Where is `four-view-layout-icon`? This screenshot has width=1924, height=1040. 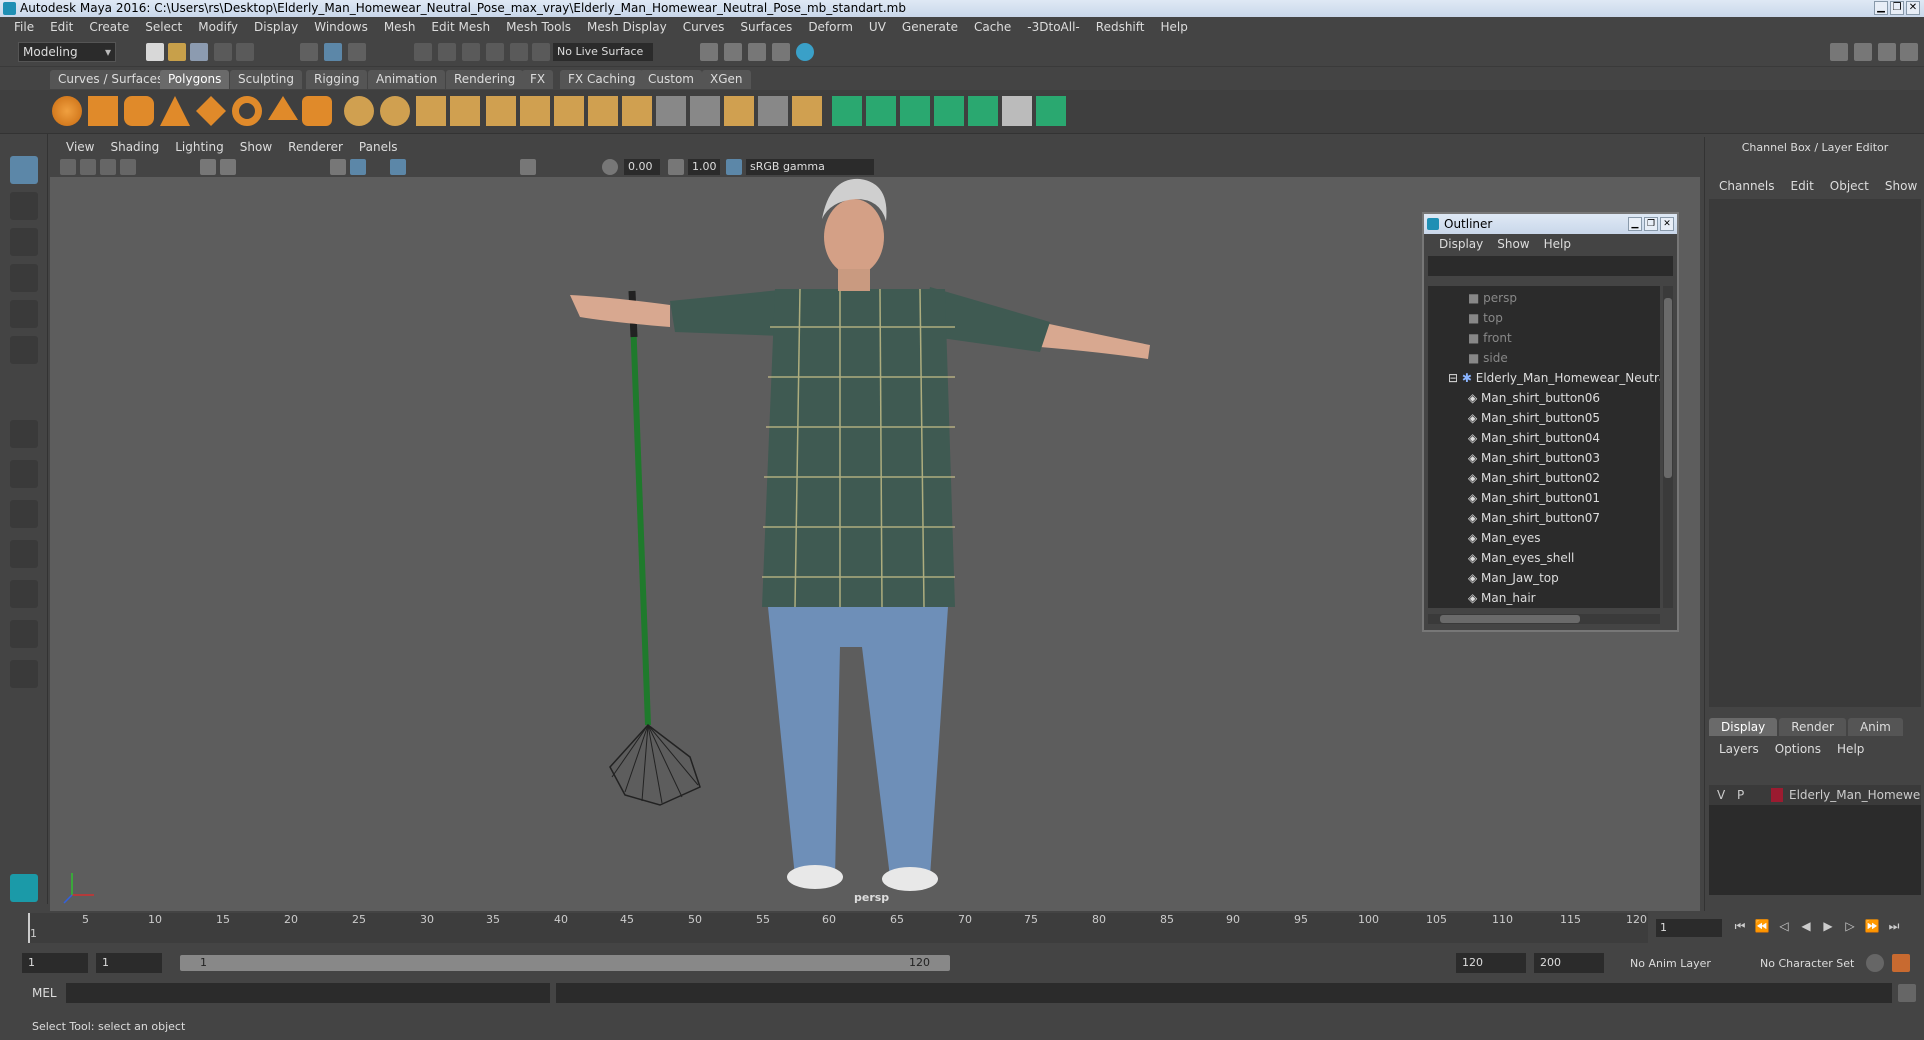
four-view-layout-icon is located at coordinates (24, 474).